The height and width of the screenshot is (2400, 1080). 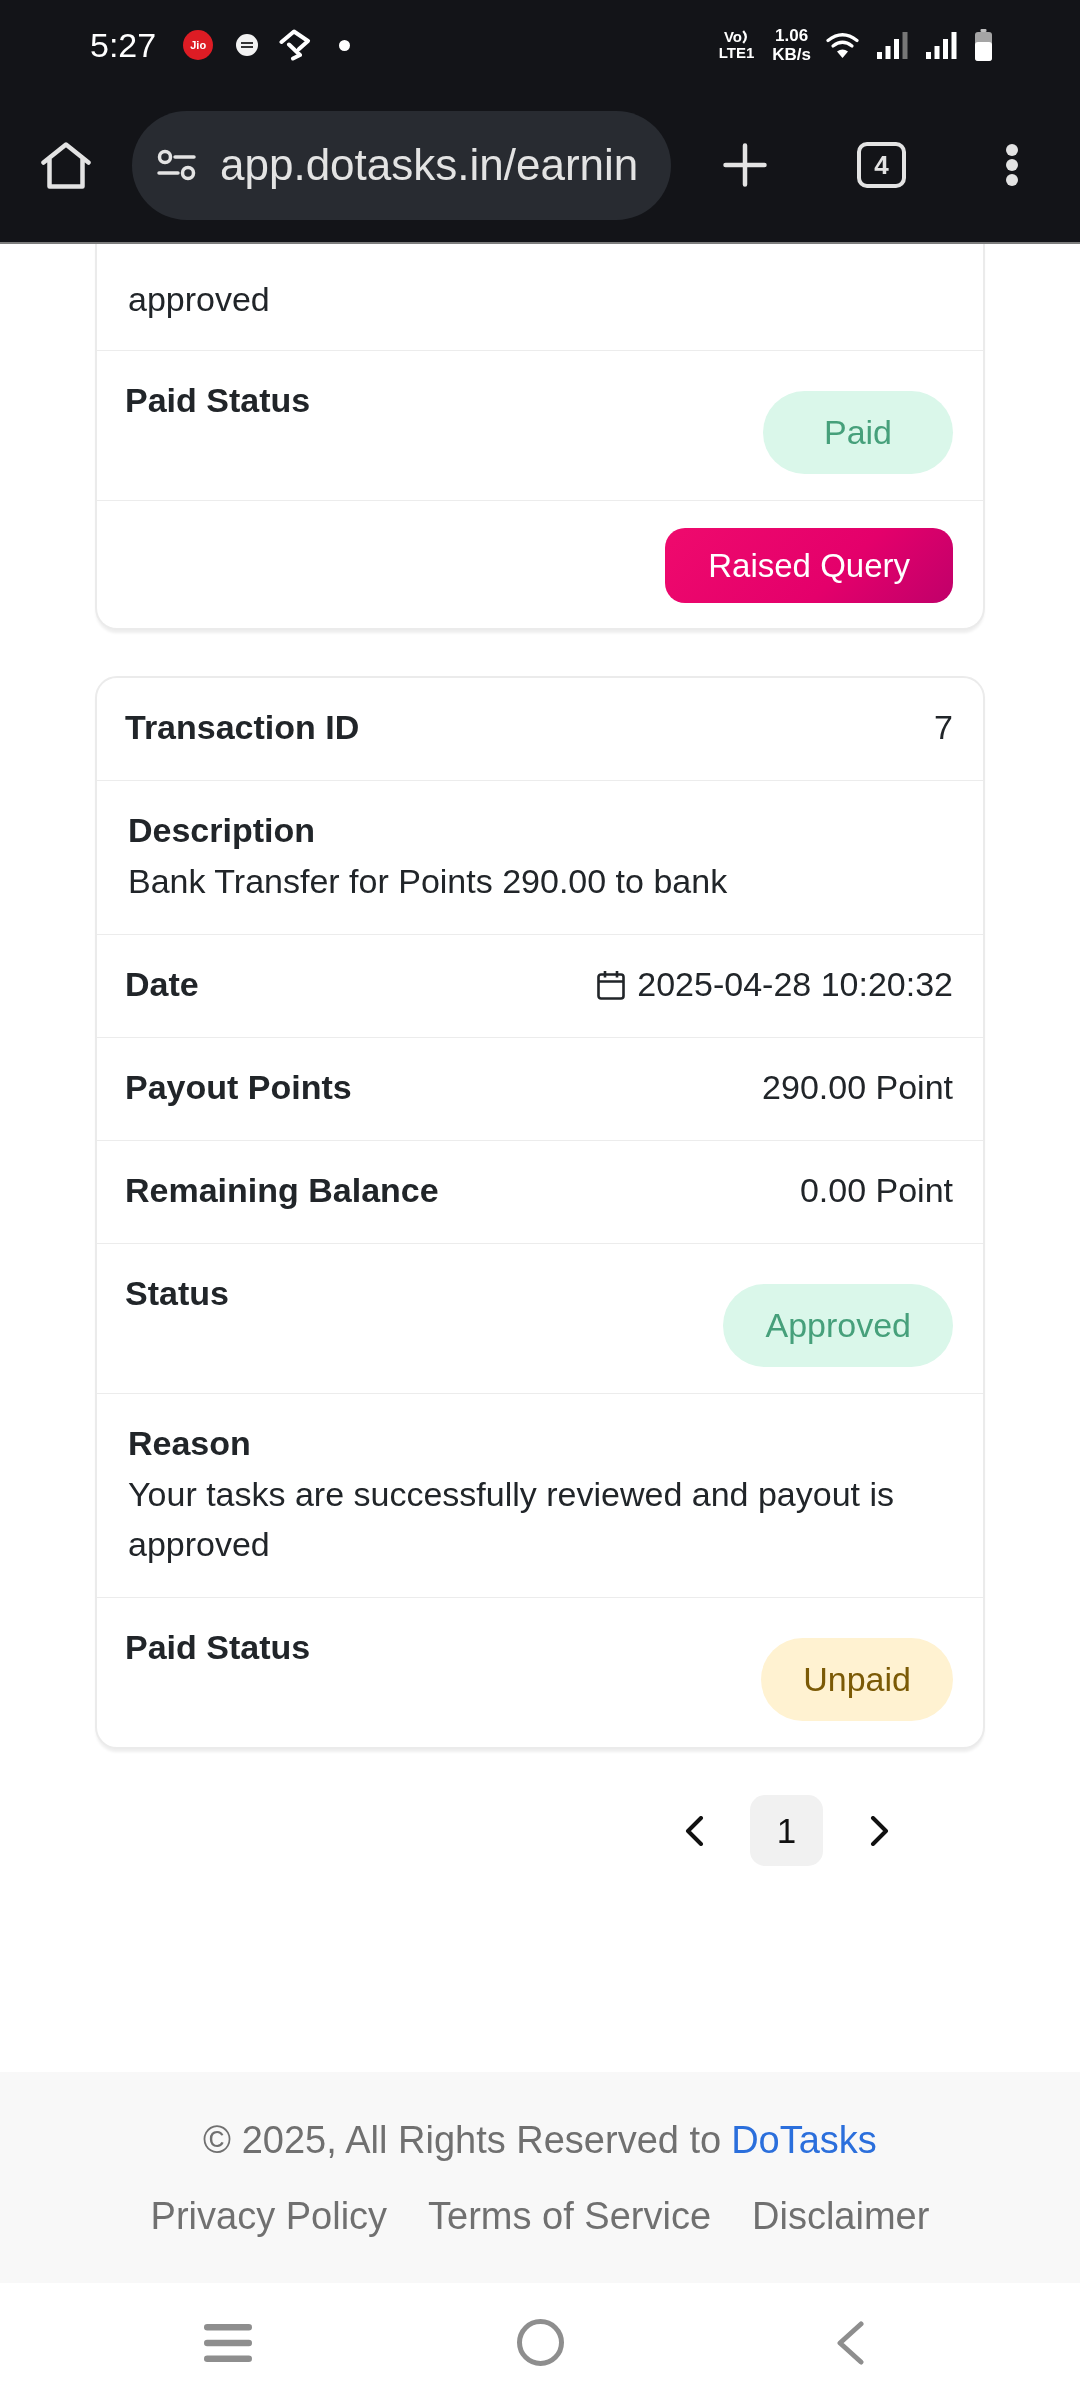 What do you see at coordinates (736, 53) in the screenshot?
I see `network-type-label: LTE1` at bounding box center [736, 53].